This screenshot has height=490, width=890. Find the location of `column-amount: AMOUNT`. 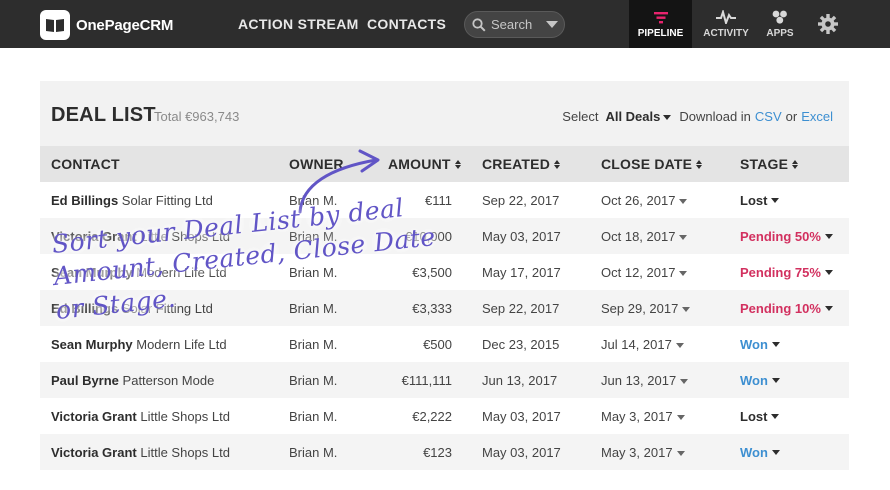

column-amount: AMOUNT is located at coordinates (424, 164).